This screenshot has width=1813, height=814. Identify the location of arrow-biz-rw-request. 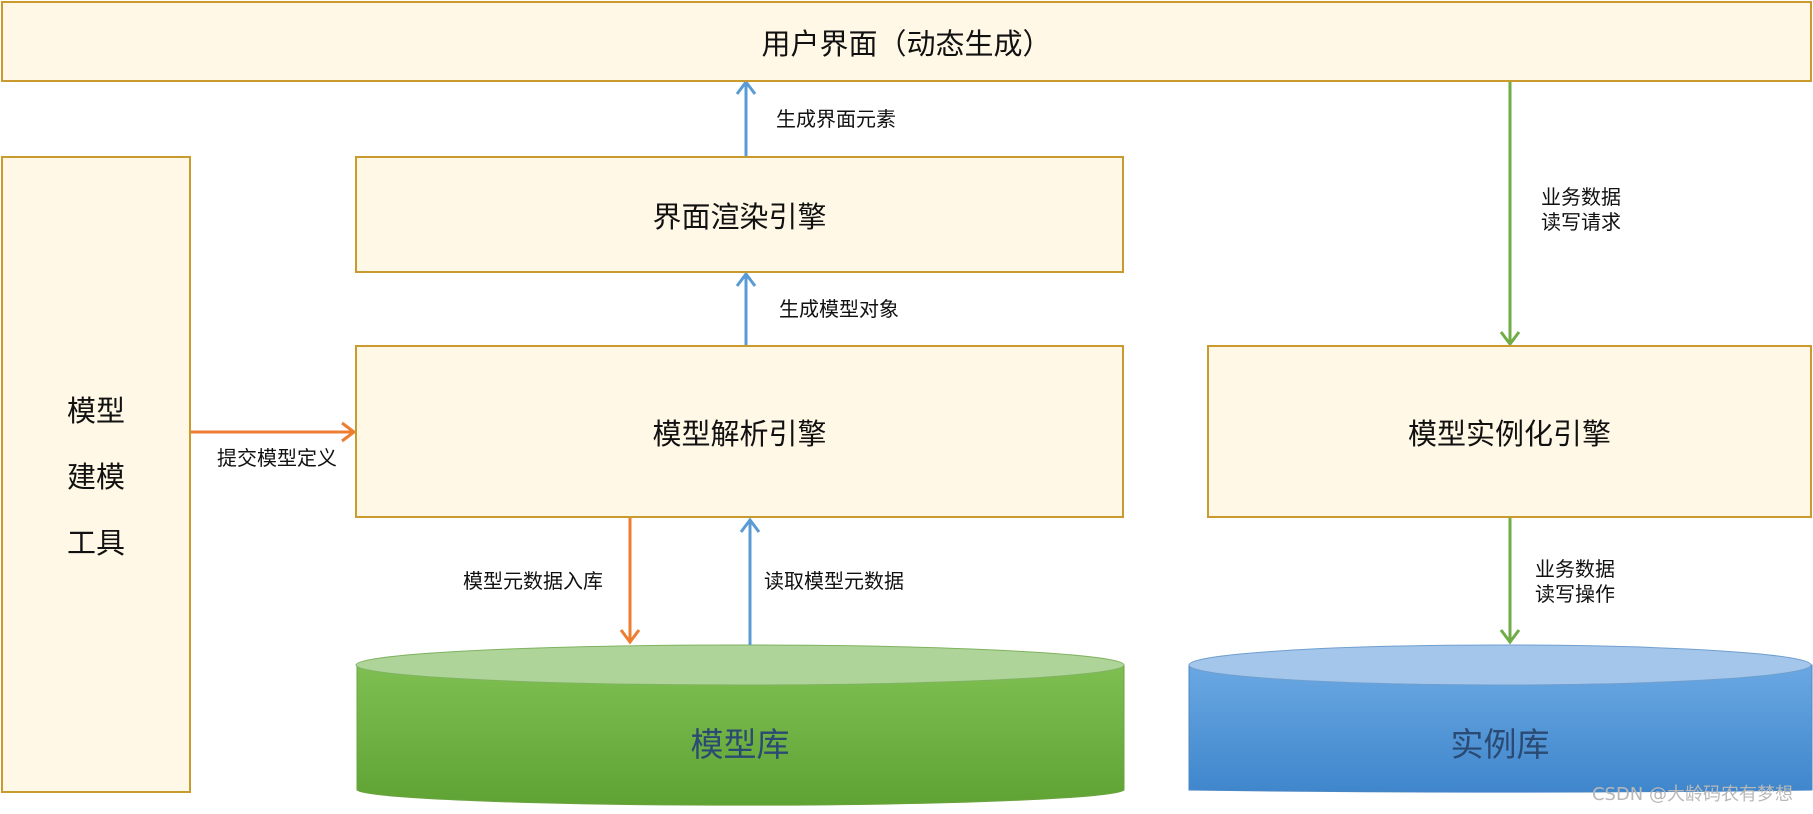
(1510, 214).